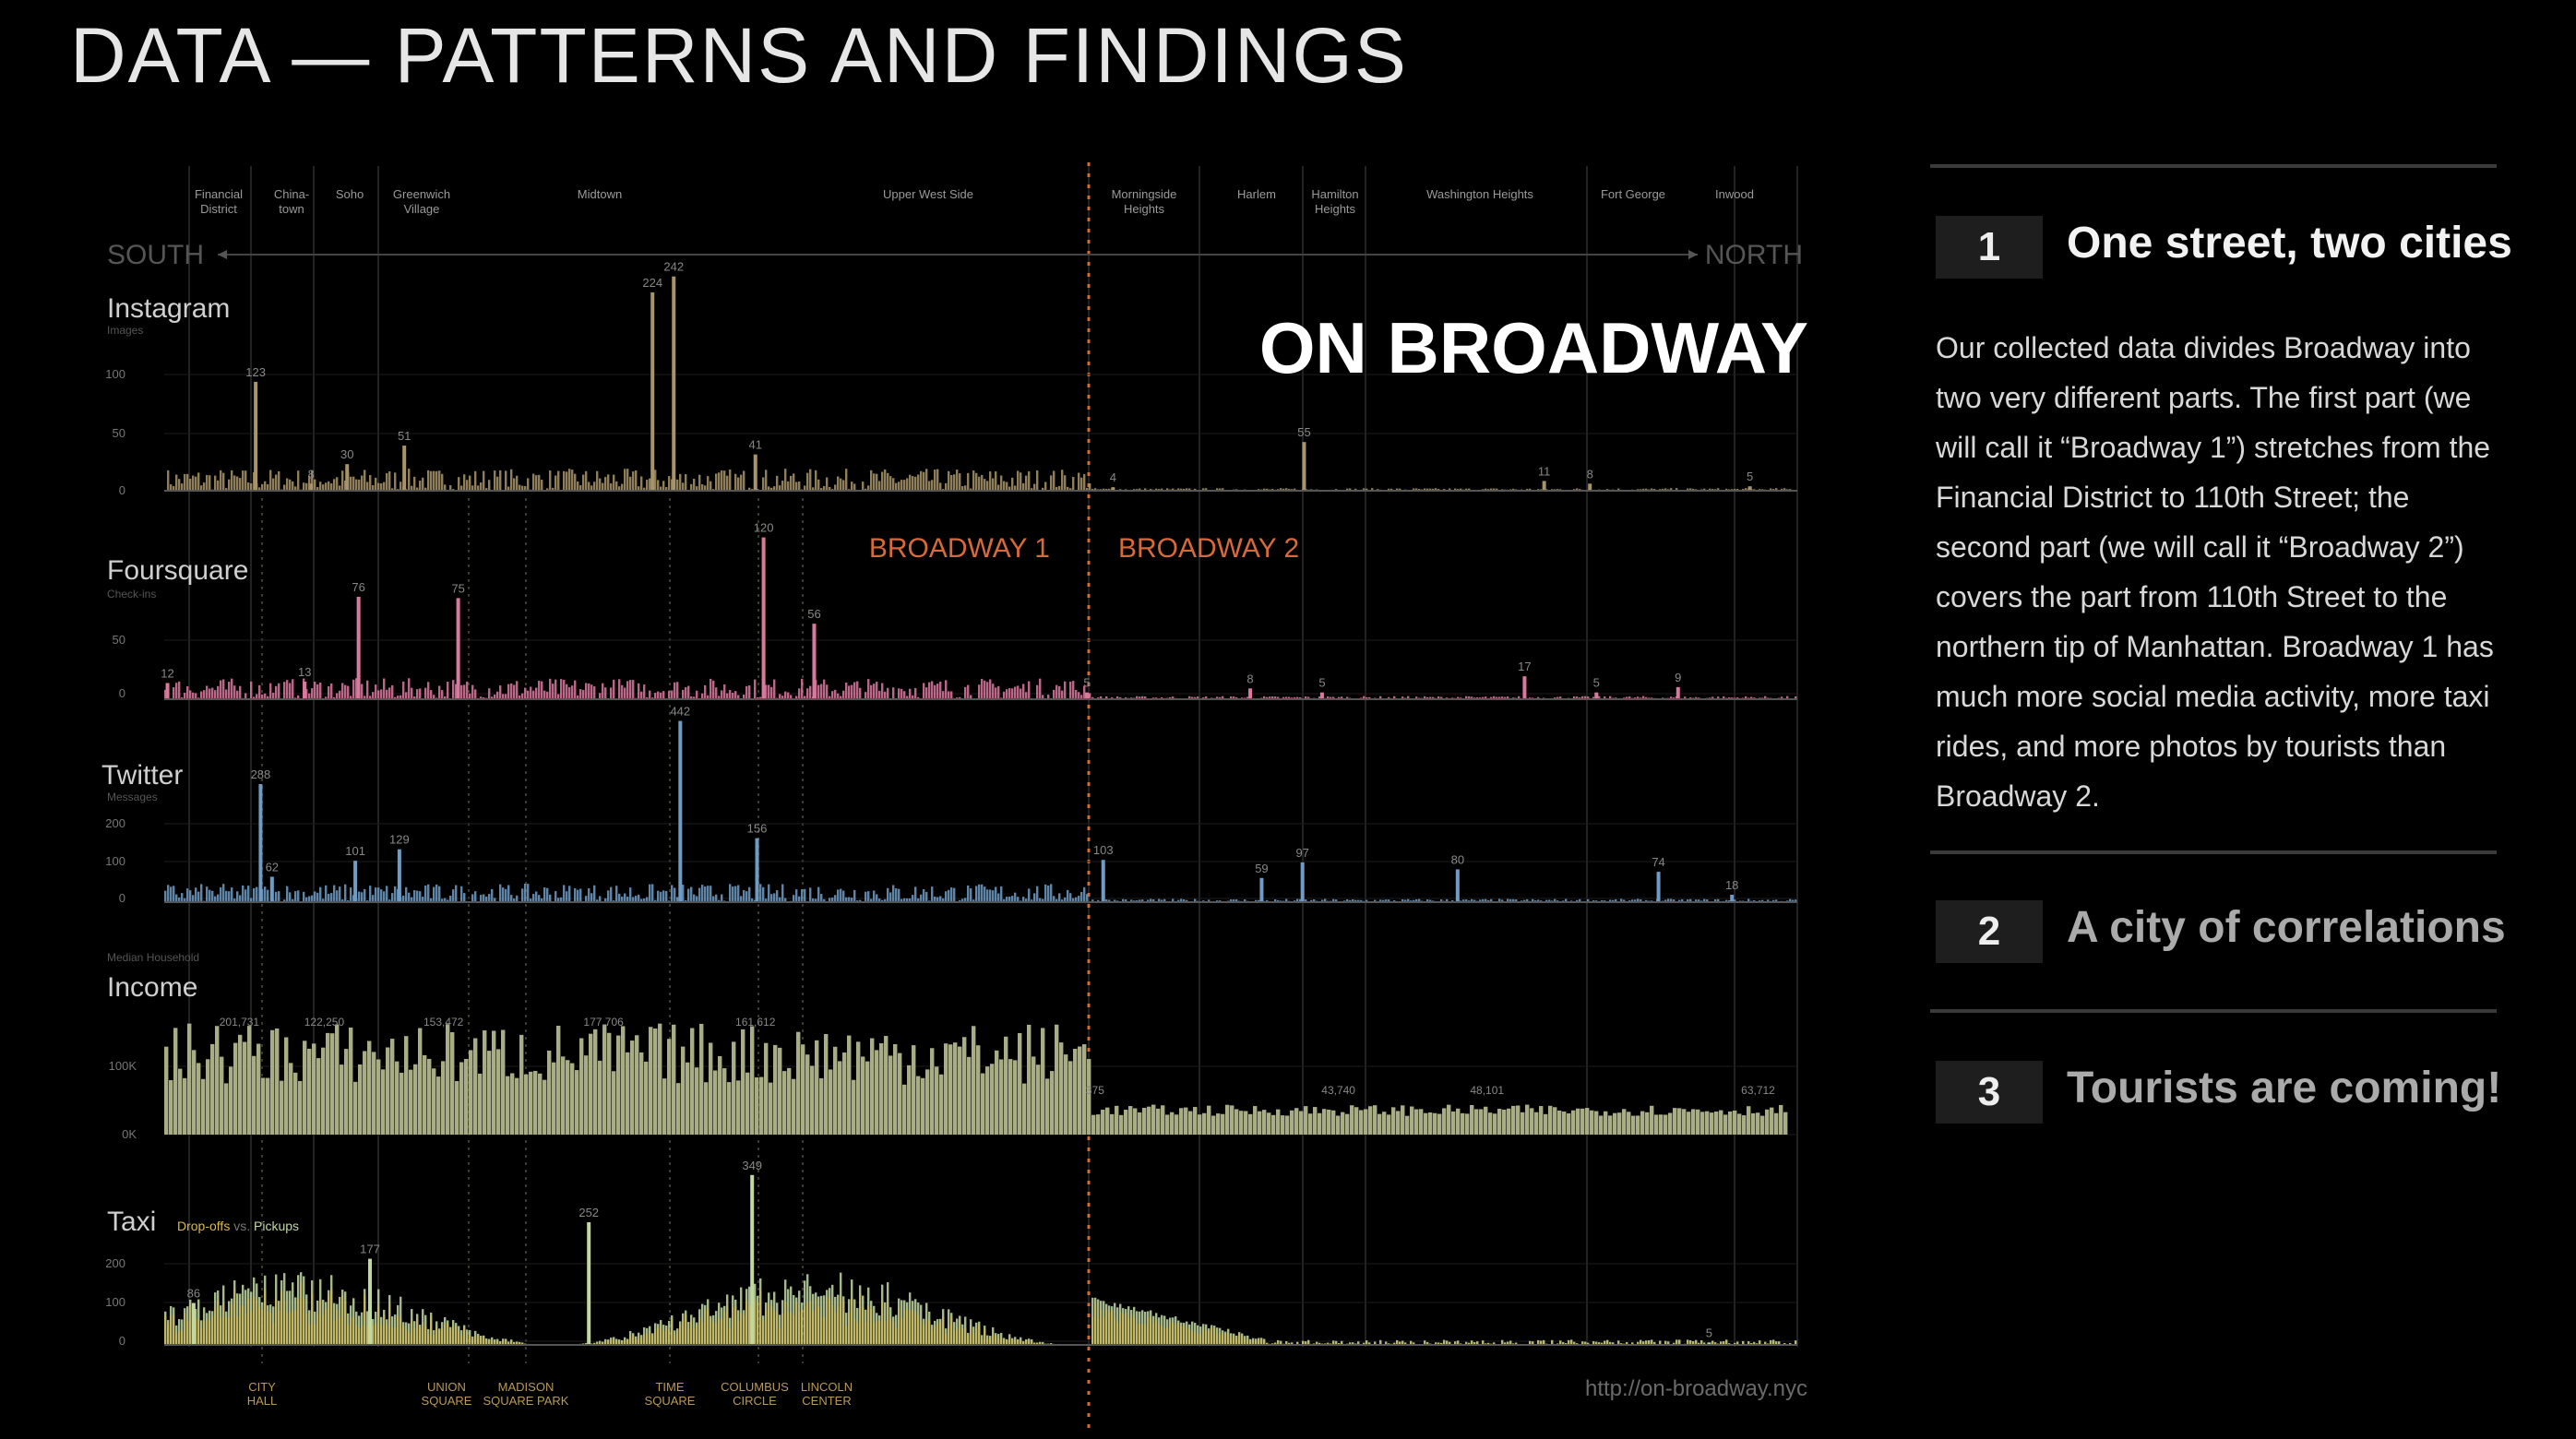 This screenshot has height=1439, width=2576. I want to click on section-3-rule, so click(2214, 1011).